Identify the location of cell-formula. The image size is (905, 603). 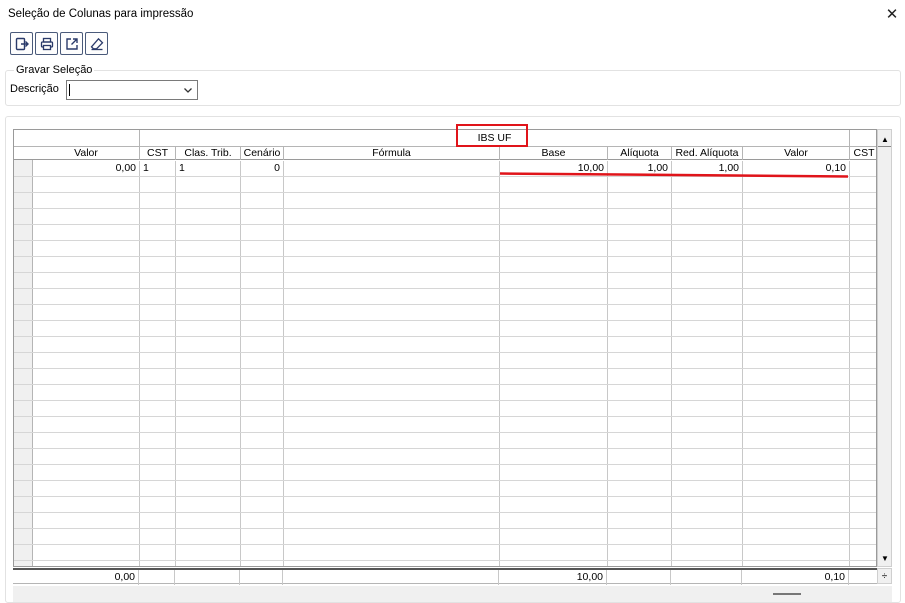
(392, 168).